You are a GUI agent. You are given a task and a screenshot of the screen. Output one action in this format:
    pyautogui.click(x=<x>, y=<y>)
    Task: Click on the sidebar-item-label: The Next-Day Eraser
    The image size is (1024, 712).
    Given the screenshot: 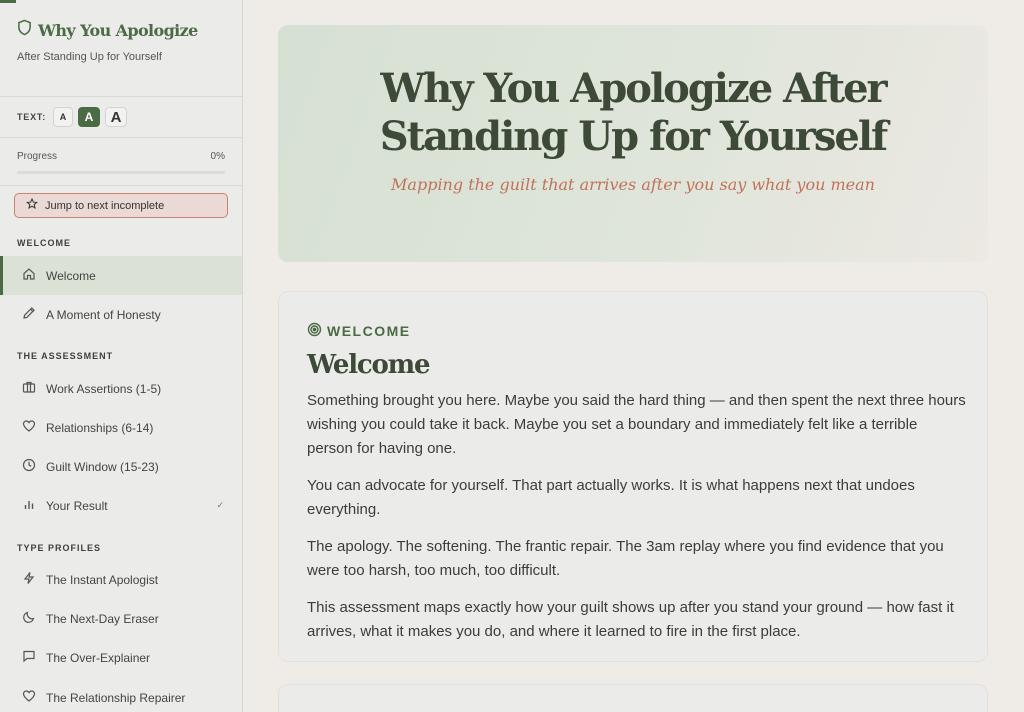 What is the action you would take?
    pyautogui.click(x=102, y=618)
    